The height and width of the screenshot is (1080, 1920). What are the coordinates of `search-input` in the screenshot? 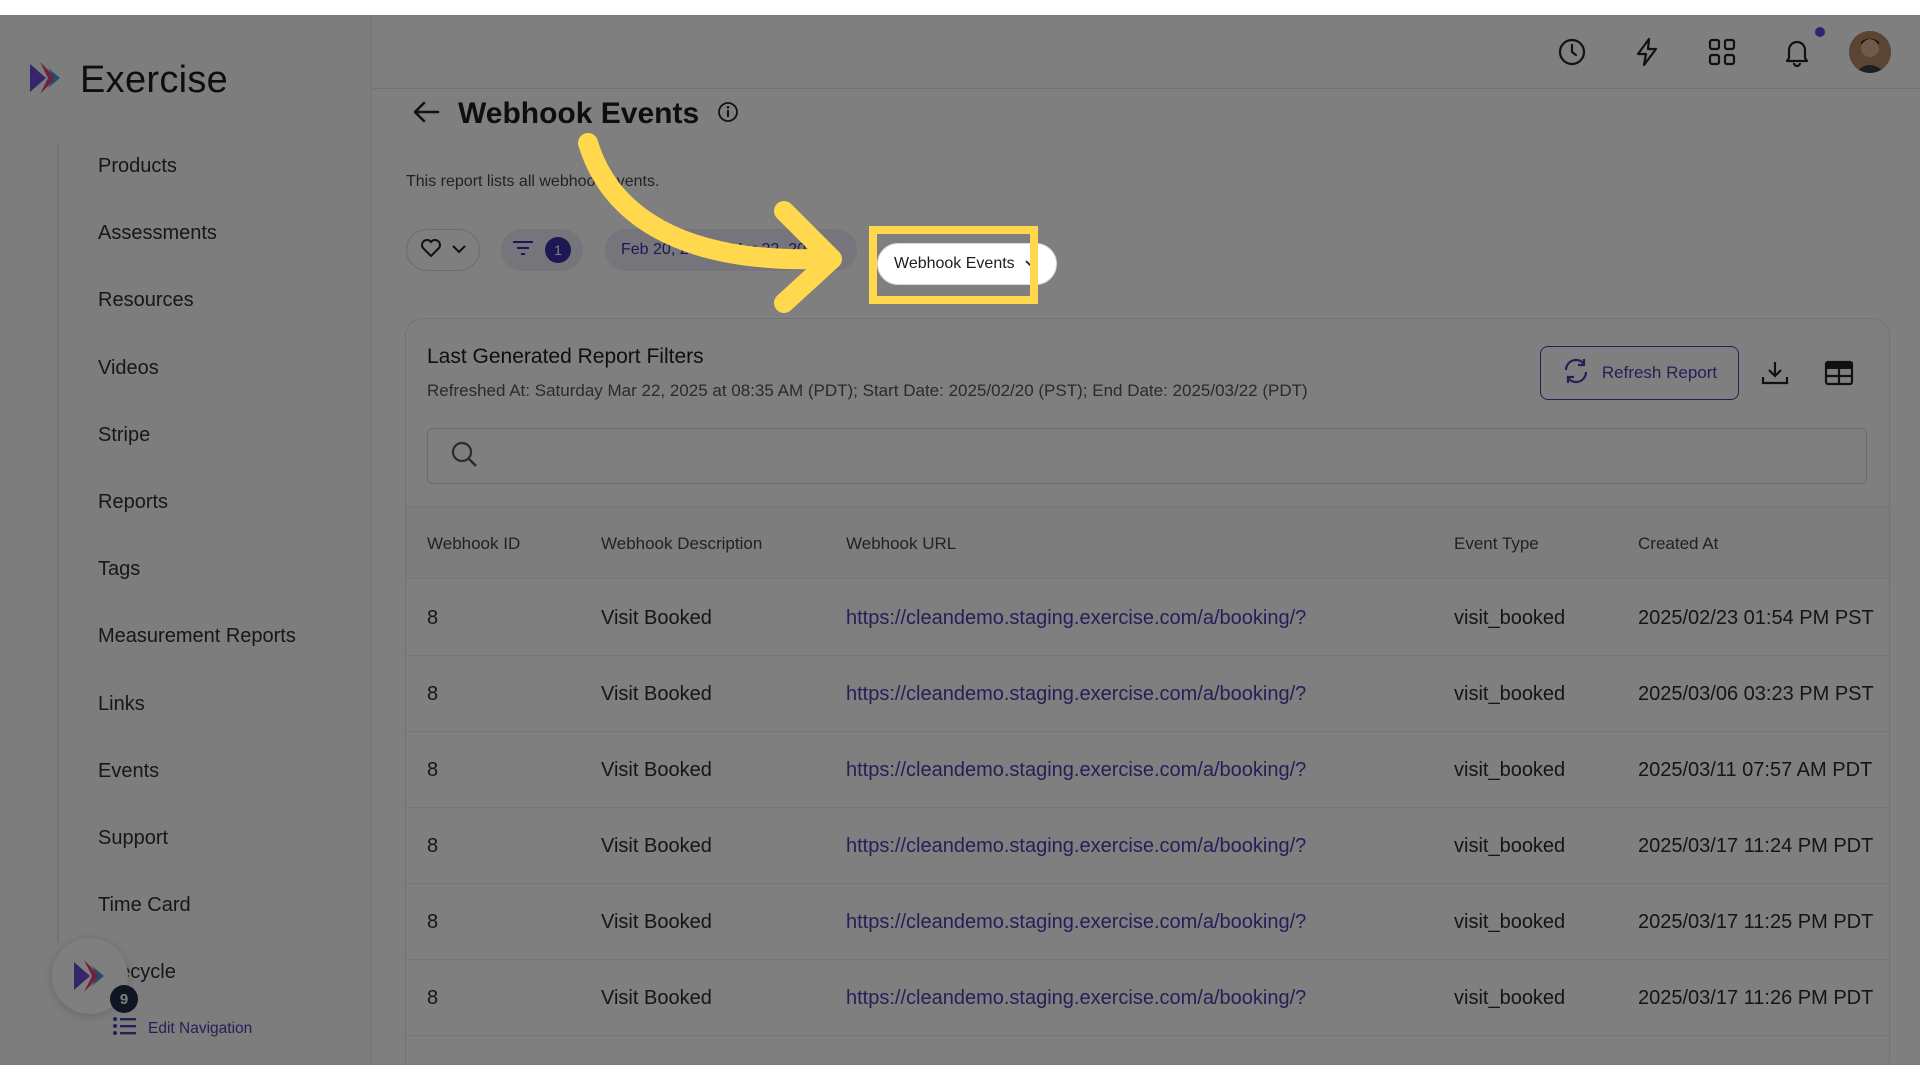 It's located at (1147, 456).